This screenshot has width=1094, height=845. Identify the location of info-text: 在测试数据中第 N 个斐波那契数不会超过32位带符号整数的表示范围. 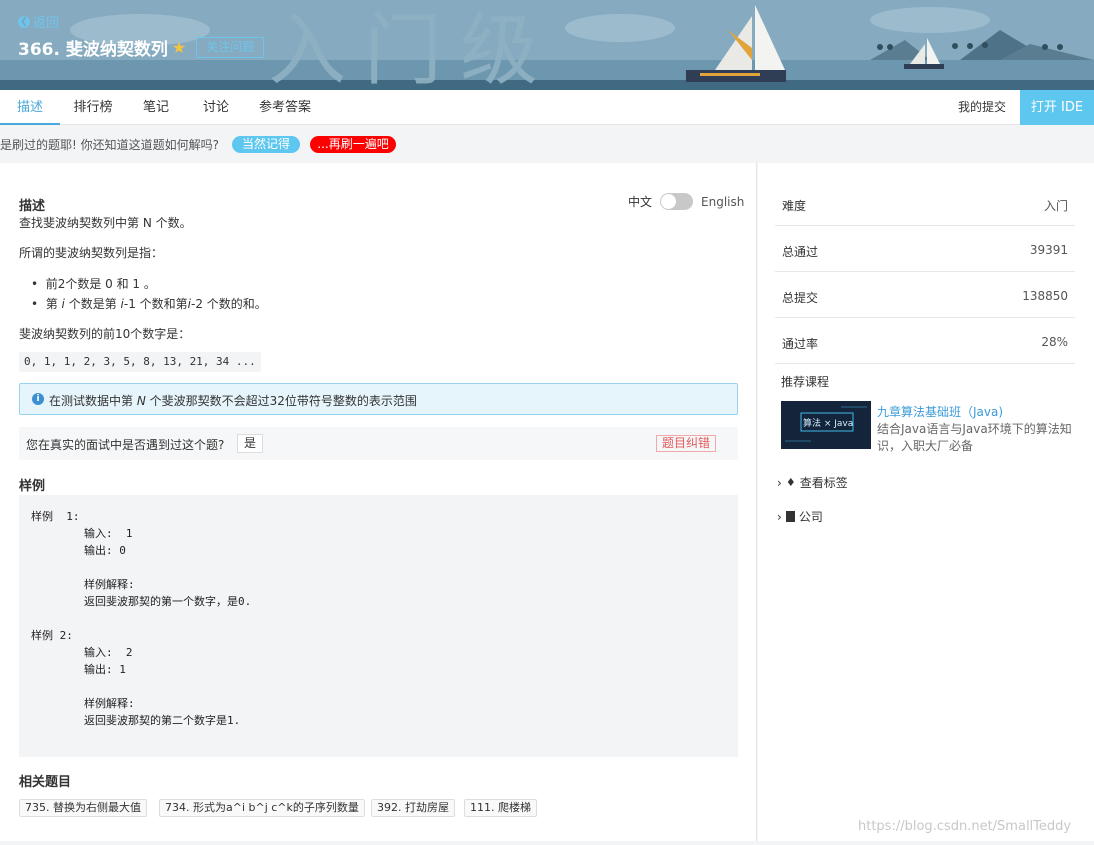
(233, 400).